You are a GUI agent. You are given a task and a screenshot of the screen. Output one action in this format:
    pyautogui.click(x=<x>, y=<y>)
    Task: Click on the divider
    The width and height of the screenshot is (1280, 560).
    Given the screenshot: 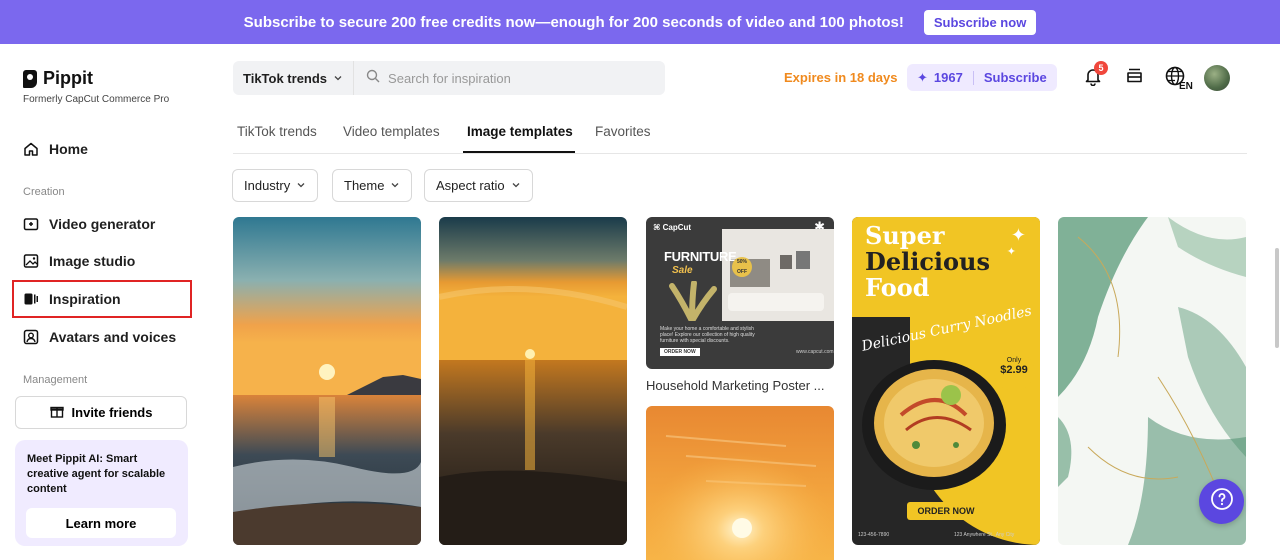 What is the action you would take?
    pyautogui.click(x=973, y=77)
    